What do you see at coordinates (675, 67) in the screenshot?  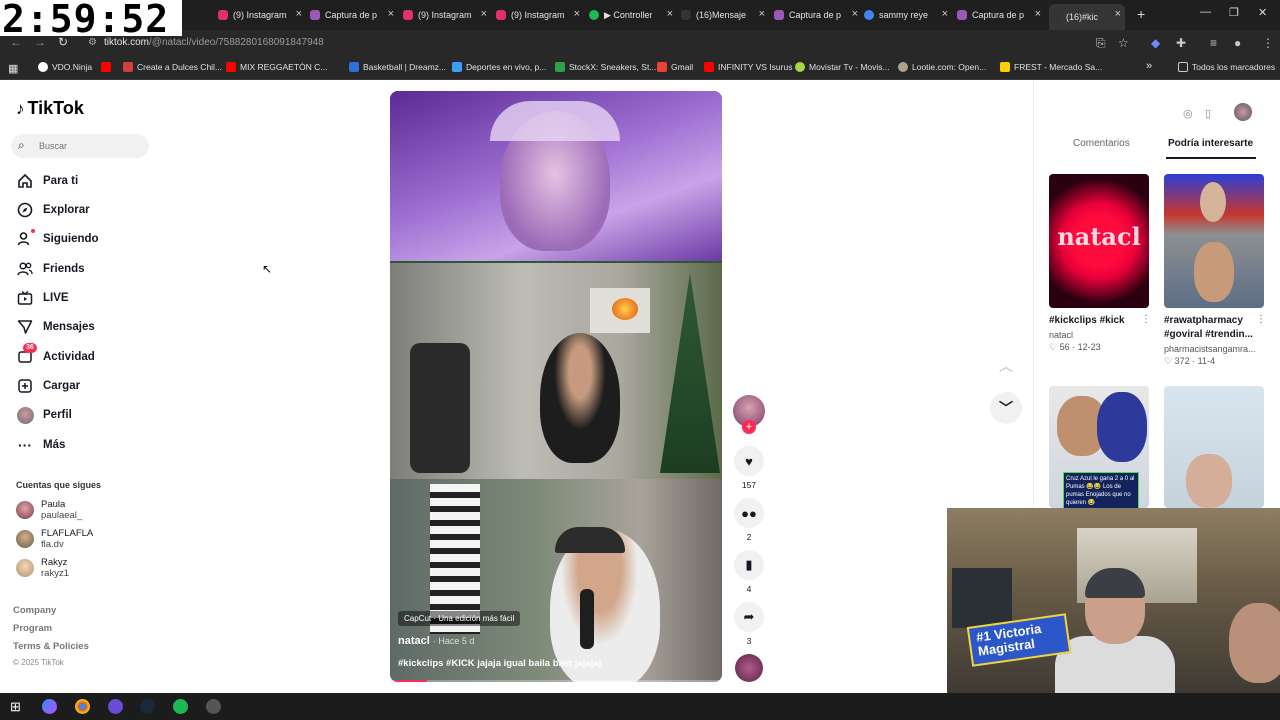 I see `bookmark: Gmail` at bounding box center [675, 67].